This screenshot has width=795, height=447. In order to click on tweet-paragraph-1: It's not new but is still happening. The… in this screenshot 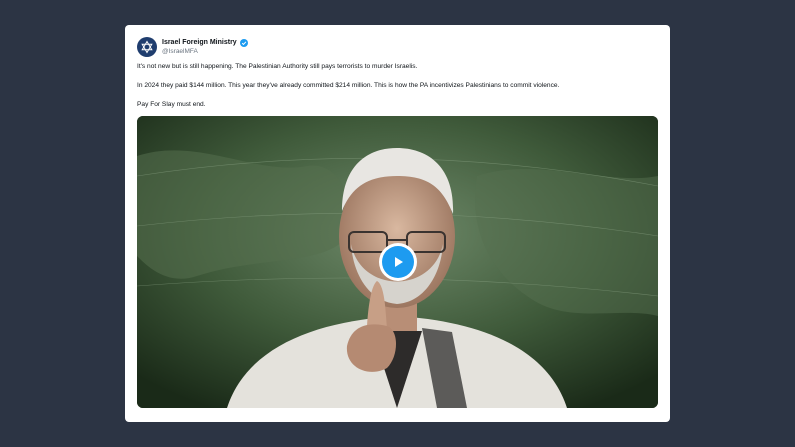, I will do `click(277, 66)`.